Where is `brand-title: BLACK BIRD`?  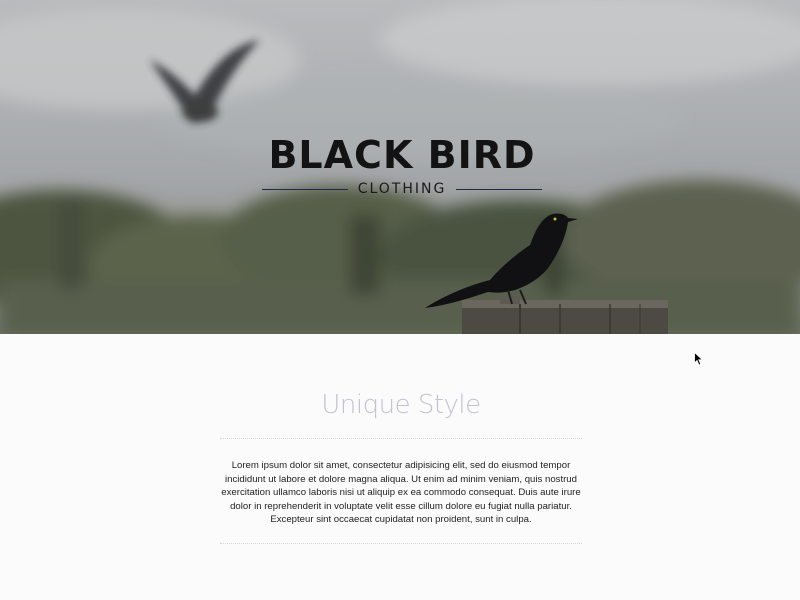
brand-title: BLACK BIRD is located at coordinates (402, 155).